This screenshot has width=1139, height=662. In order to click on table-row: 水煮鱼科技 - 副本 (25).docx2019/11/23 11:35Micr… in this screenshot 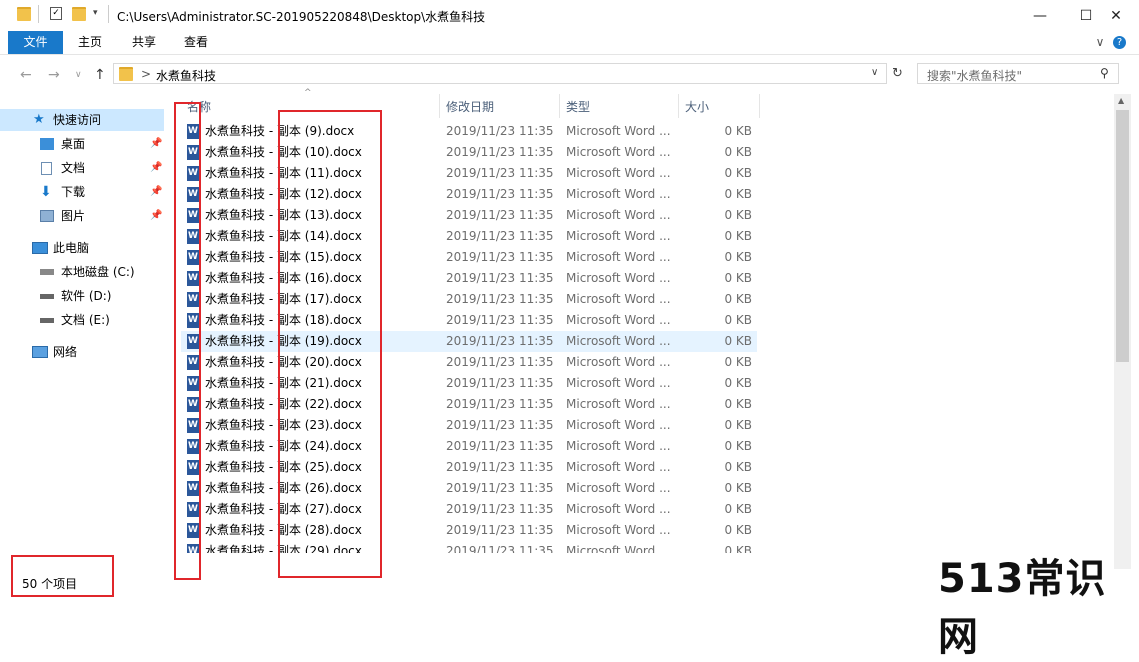, I will do `click(469, 467)`.